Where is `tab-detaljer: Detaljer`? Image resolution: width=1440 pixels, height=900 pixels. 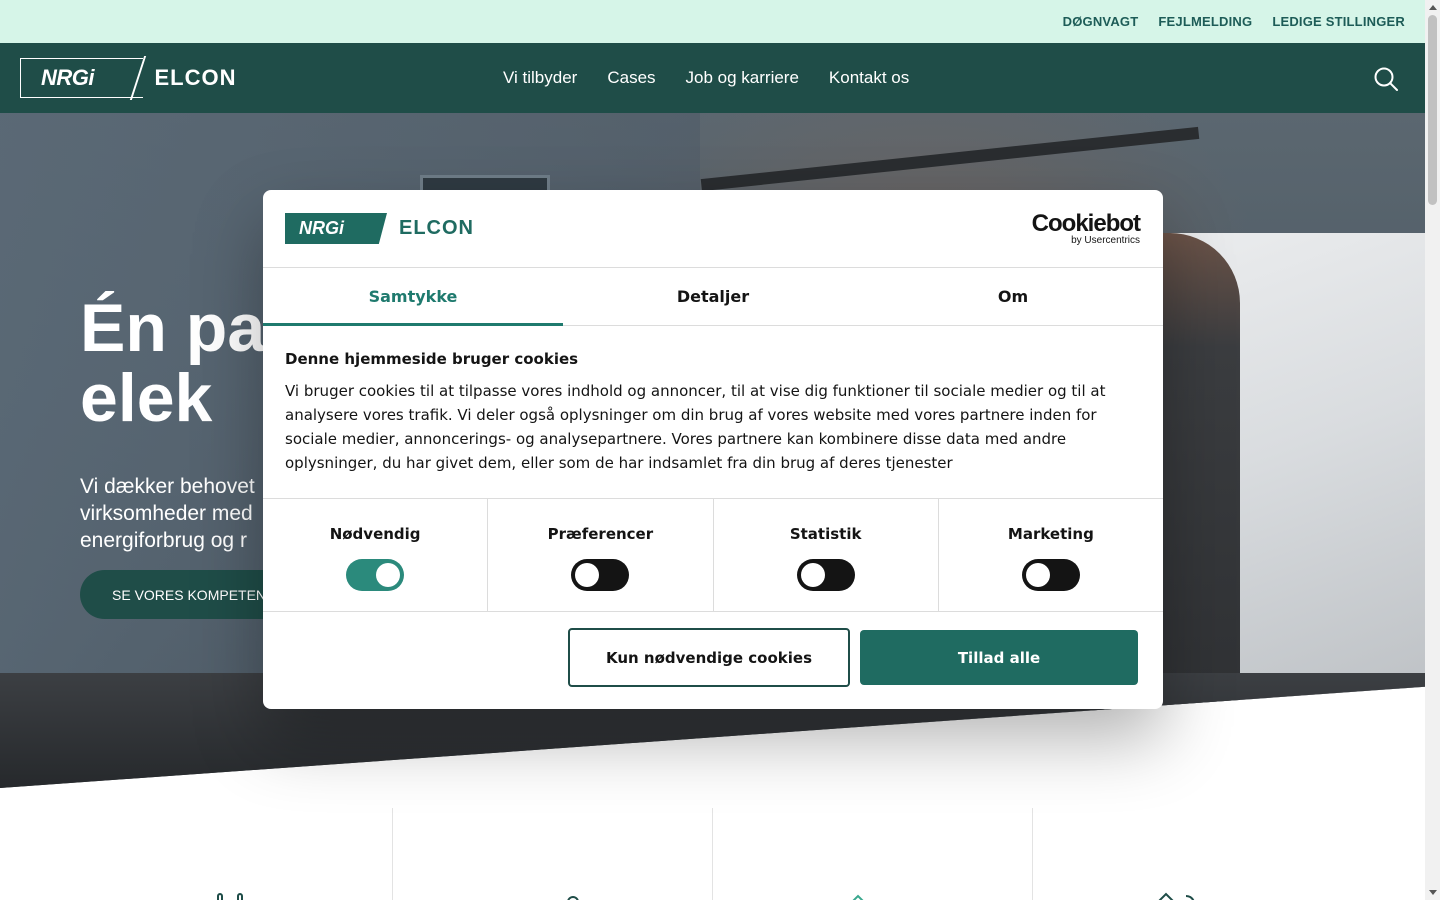
tab-detaljer: Detaljer is located at coordinates (713, 296).